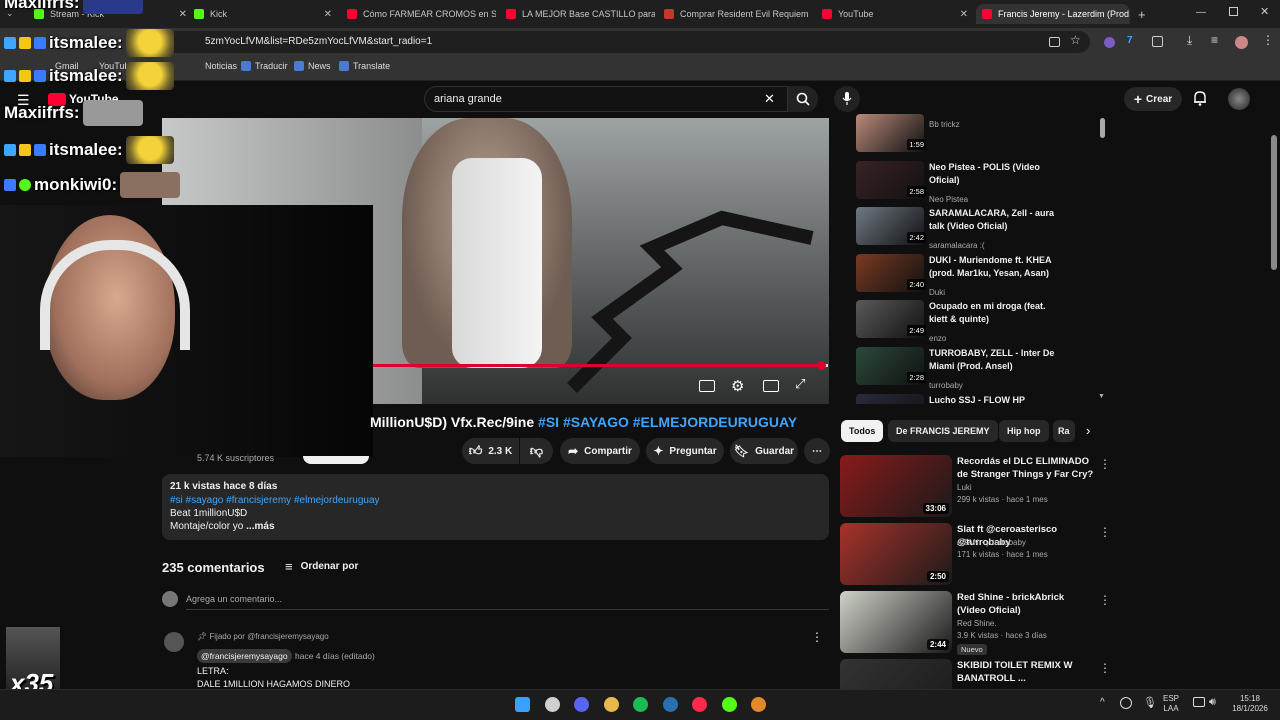 This screenshot has height=720, width=1280. I want to click on channel-name: Luki, so click(964, 487).